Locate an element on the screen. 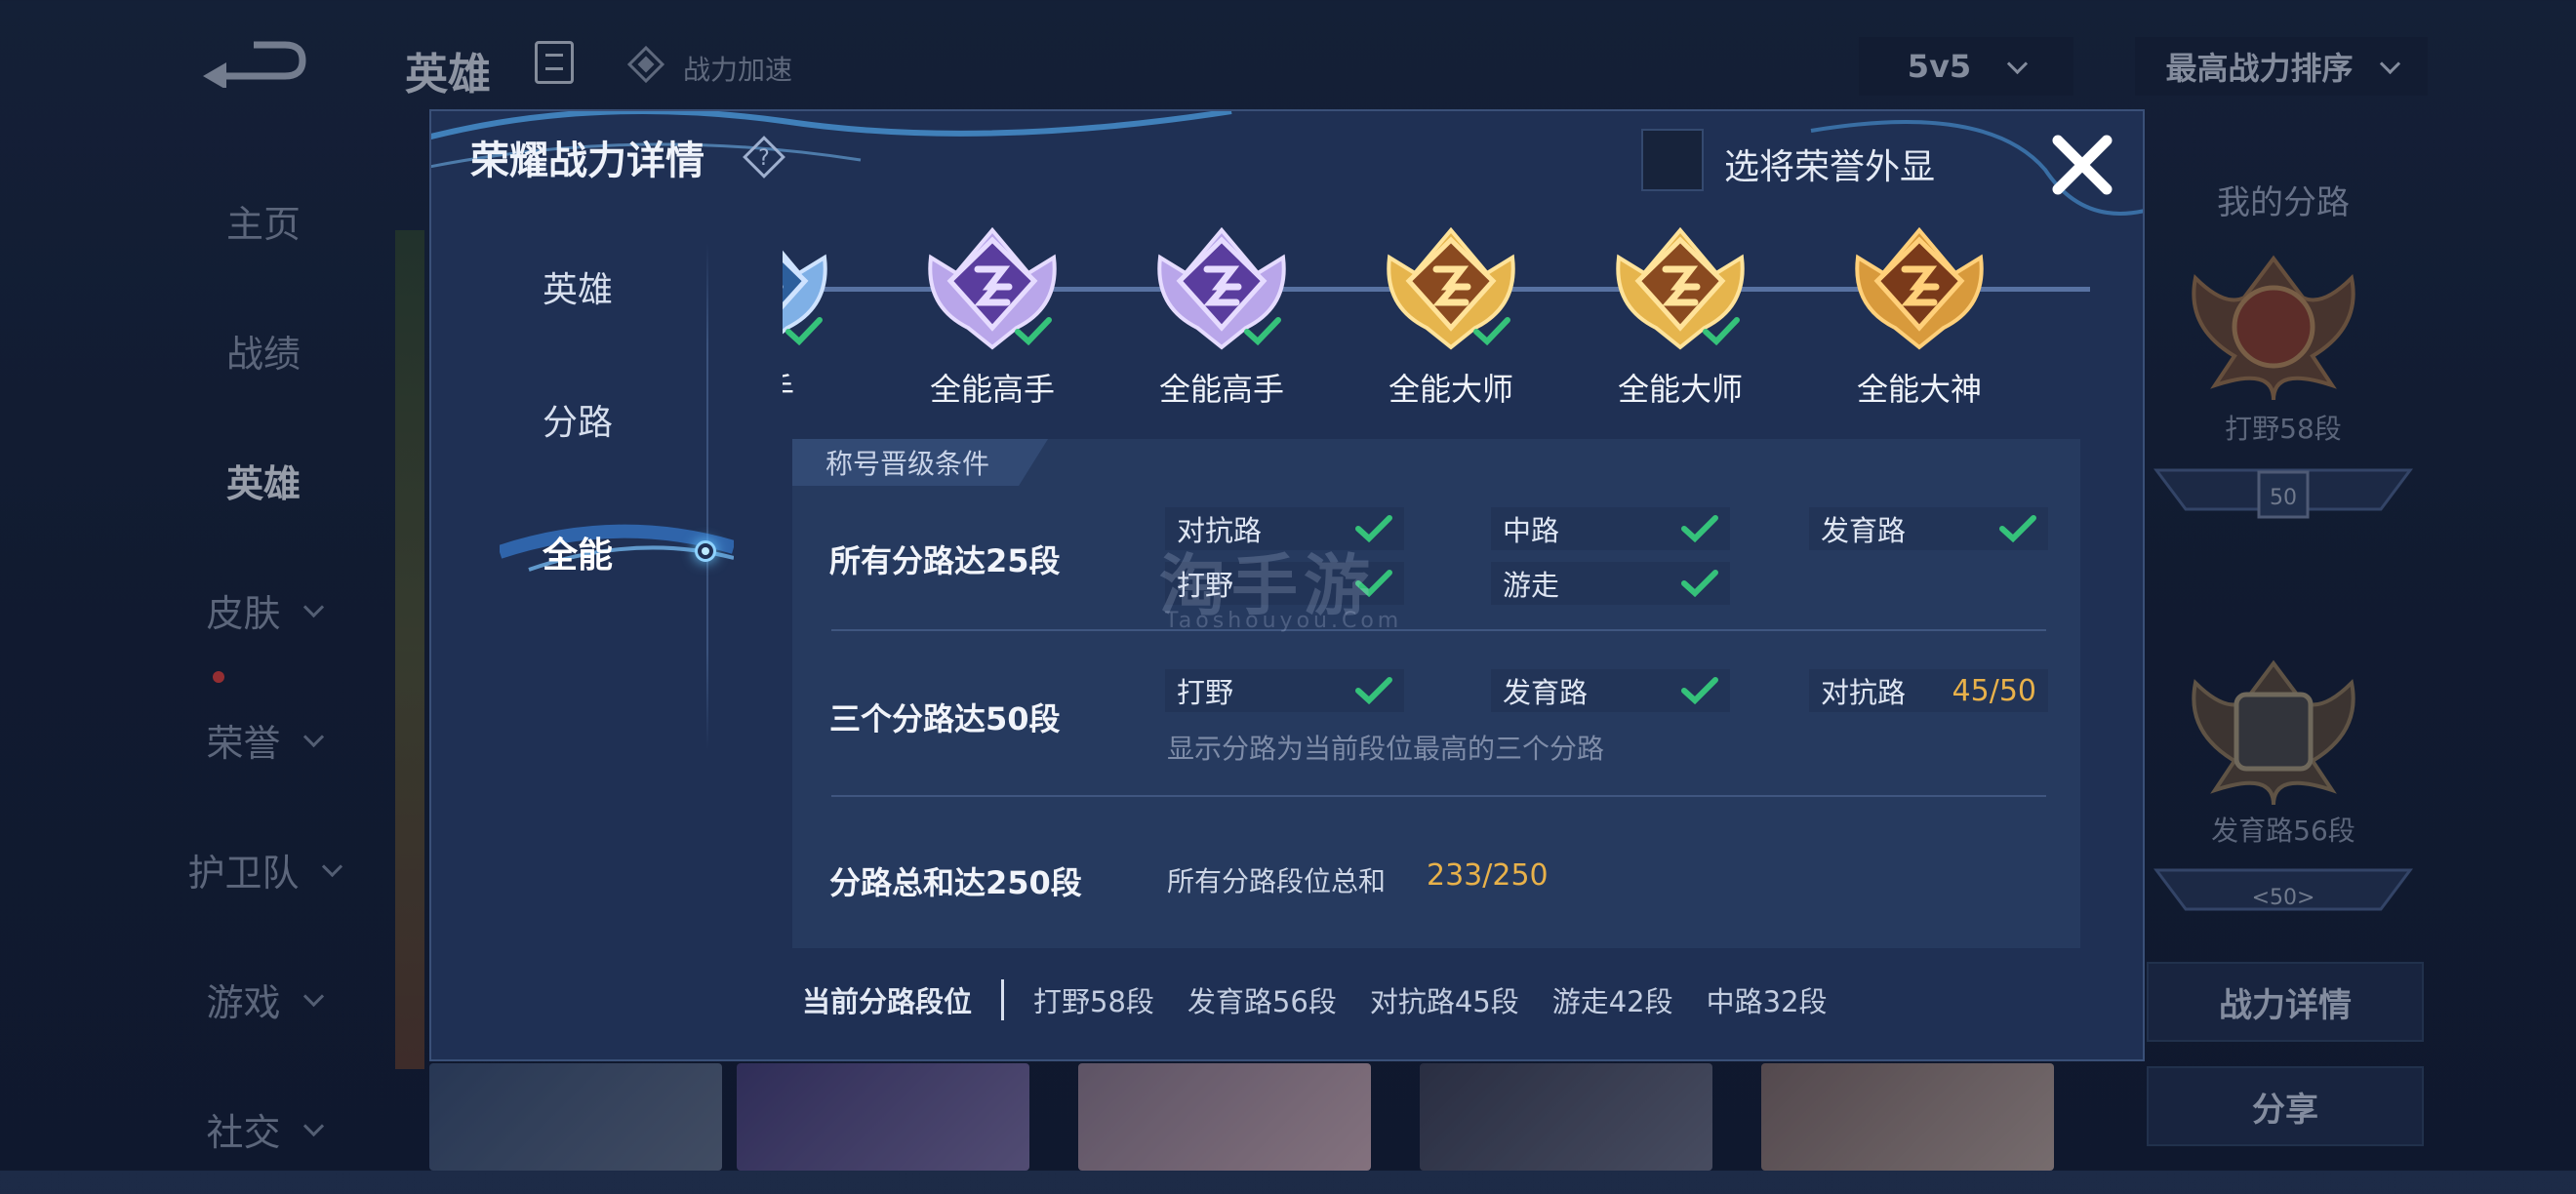 Image resolution: width=2576 pixels, height=1194 pixels. lane-rank-item: 发育路56段 is located at coordinates (1262, 1001).